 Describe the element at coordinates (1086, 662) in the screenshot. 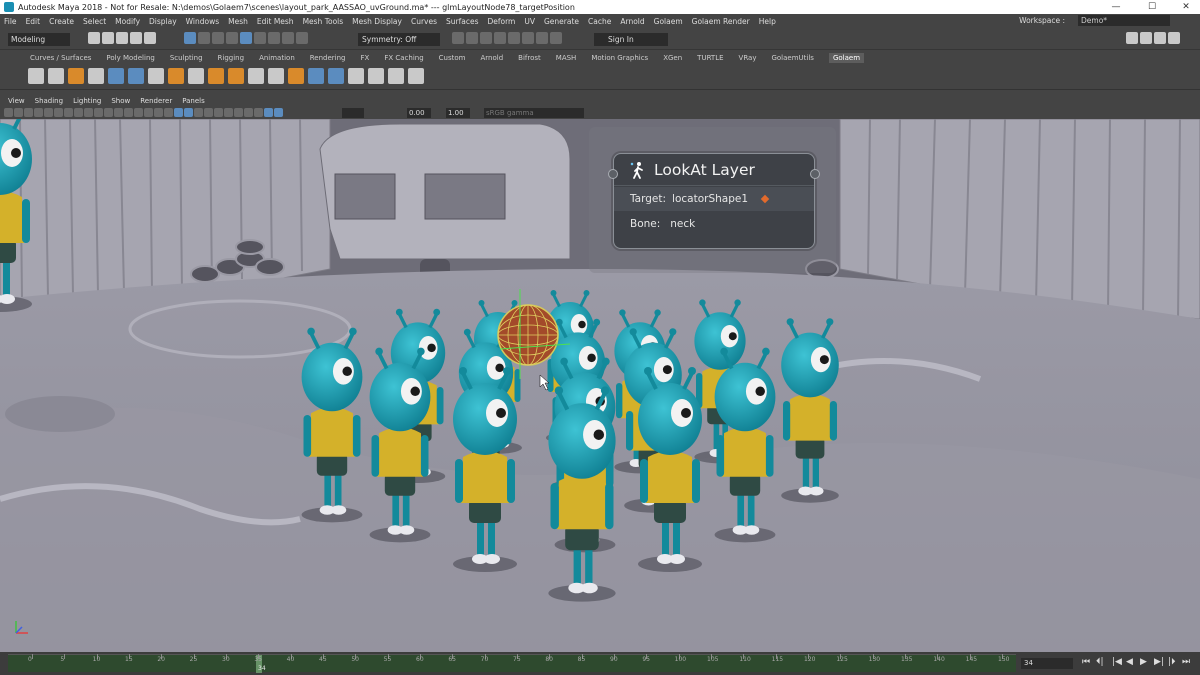

I see `go-to-start-button: ⏮` at that location.